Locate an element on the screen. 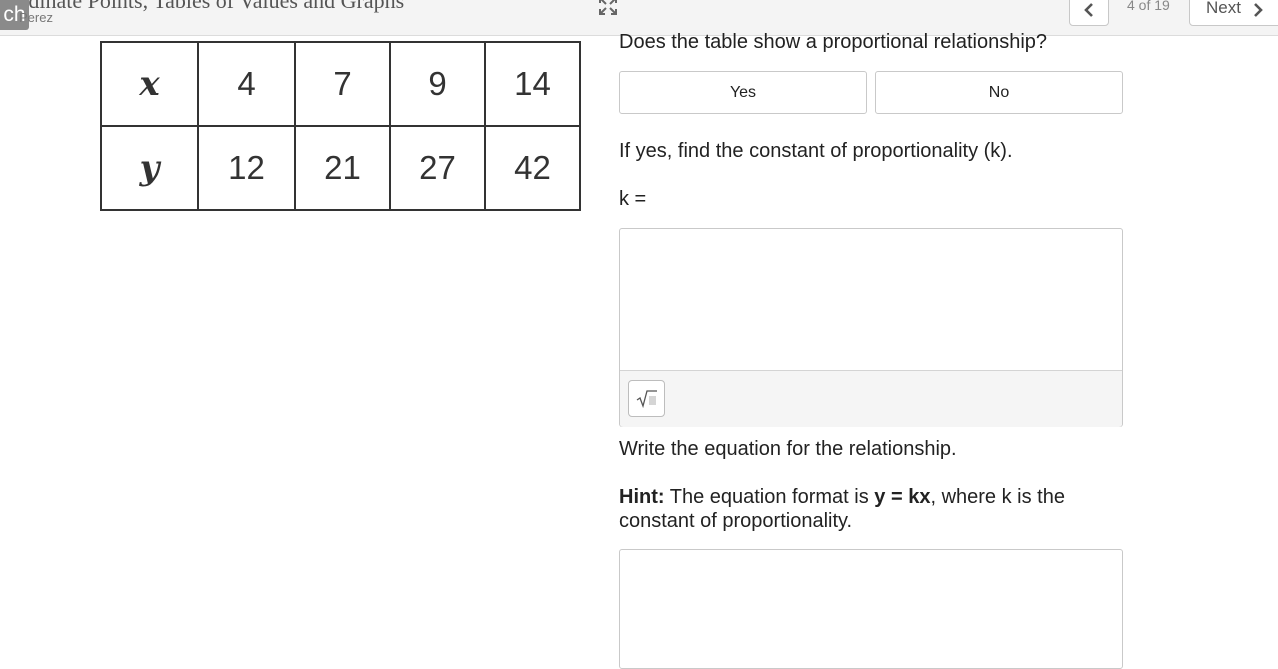 This screenshot has width=1278, height=669. yes-option-button: Yes is located at coordinates (743, 92).